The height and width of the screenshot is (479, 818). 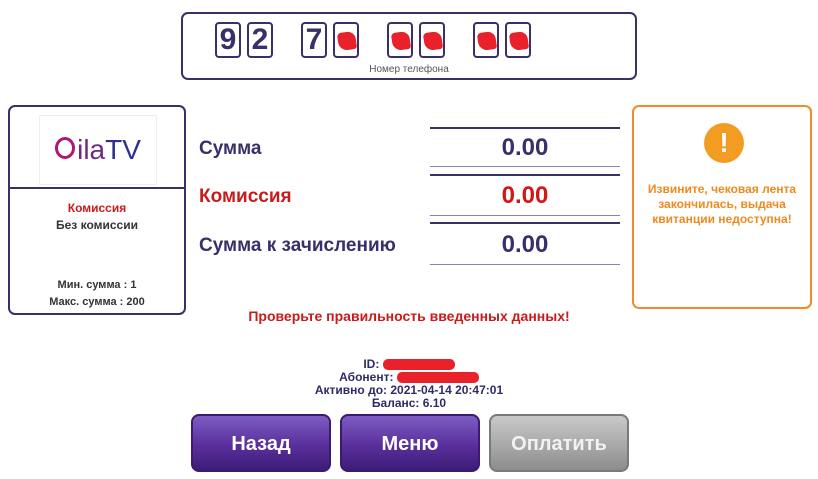 I want to click on provider-logo: ila TV, so click(x=98, y=150).